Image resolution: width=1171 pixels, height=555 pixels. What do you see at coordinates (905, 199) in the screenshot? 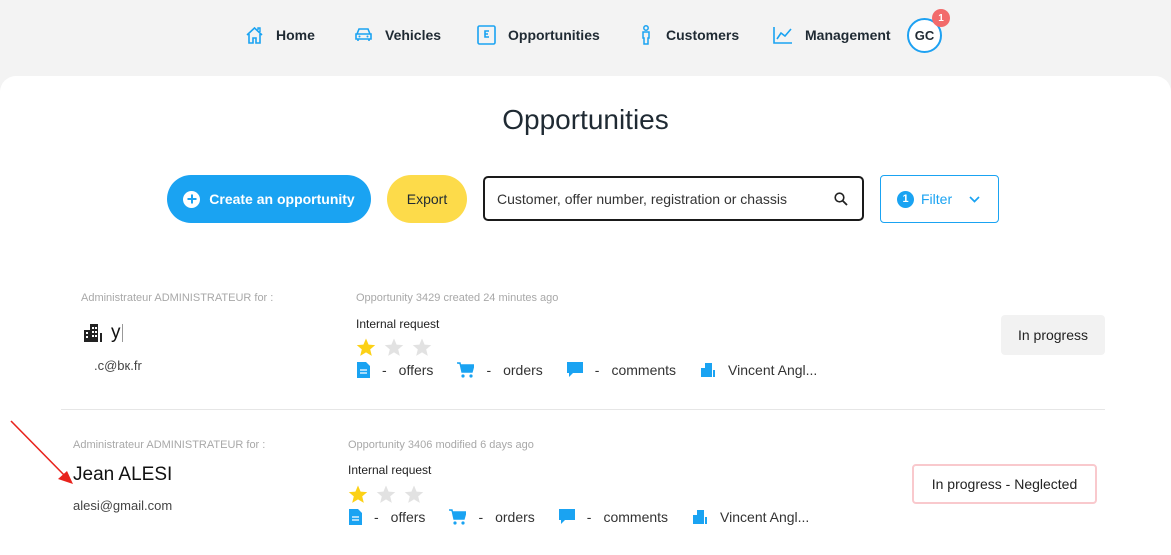
I see `filter-count-badge: 1` at bounding box center [905, 199].